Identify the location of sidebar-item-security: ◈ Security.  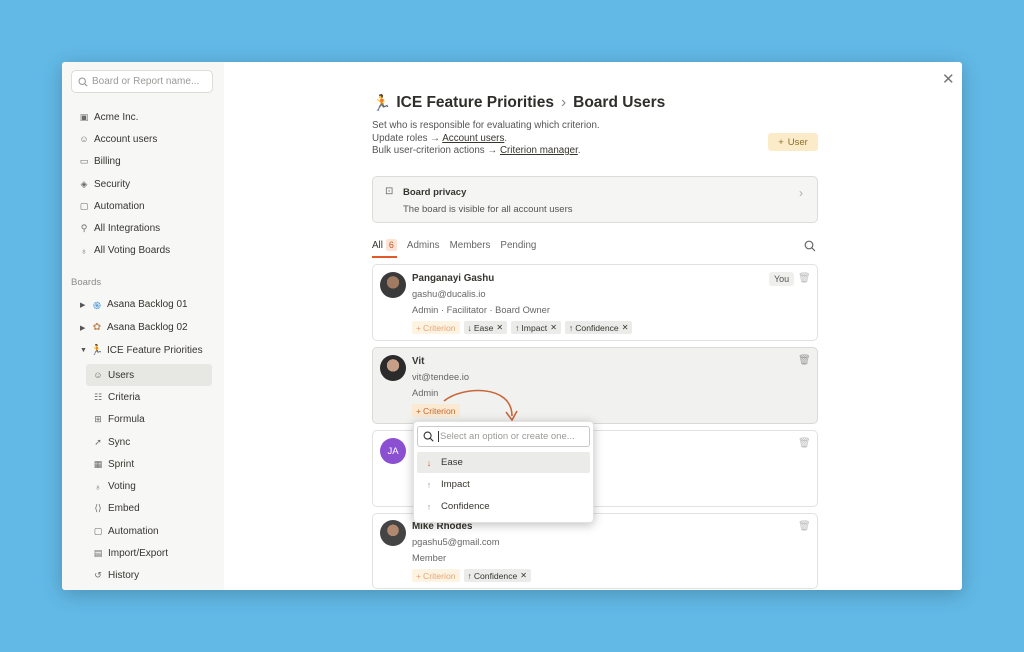
(143, 184).